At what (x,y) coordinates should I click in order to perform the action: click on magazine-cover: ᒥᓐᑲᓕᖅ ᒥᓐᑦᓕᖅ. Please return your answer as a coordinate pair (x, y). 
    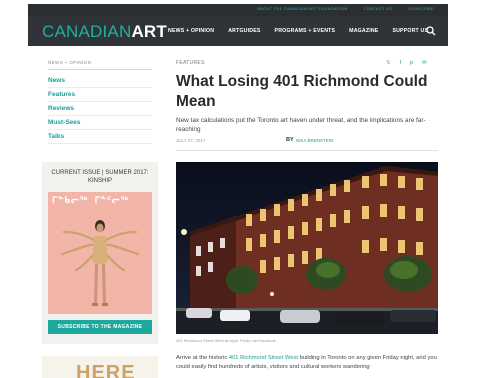
    Looking at the image, I should click on (100, 253).